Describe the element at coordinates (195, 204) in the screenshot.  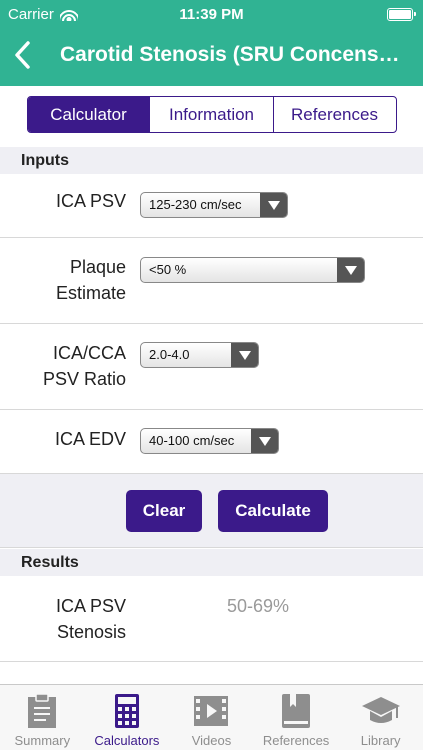
I see `ica-psv-value: 125-230 cm/sec` at that location.